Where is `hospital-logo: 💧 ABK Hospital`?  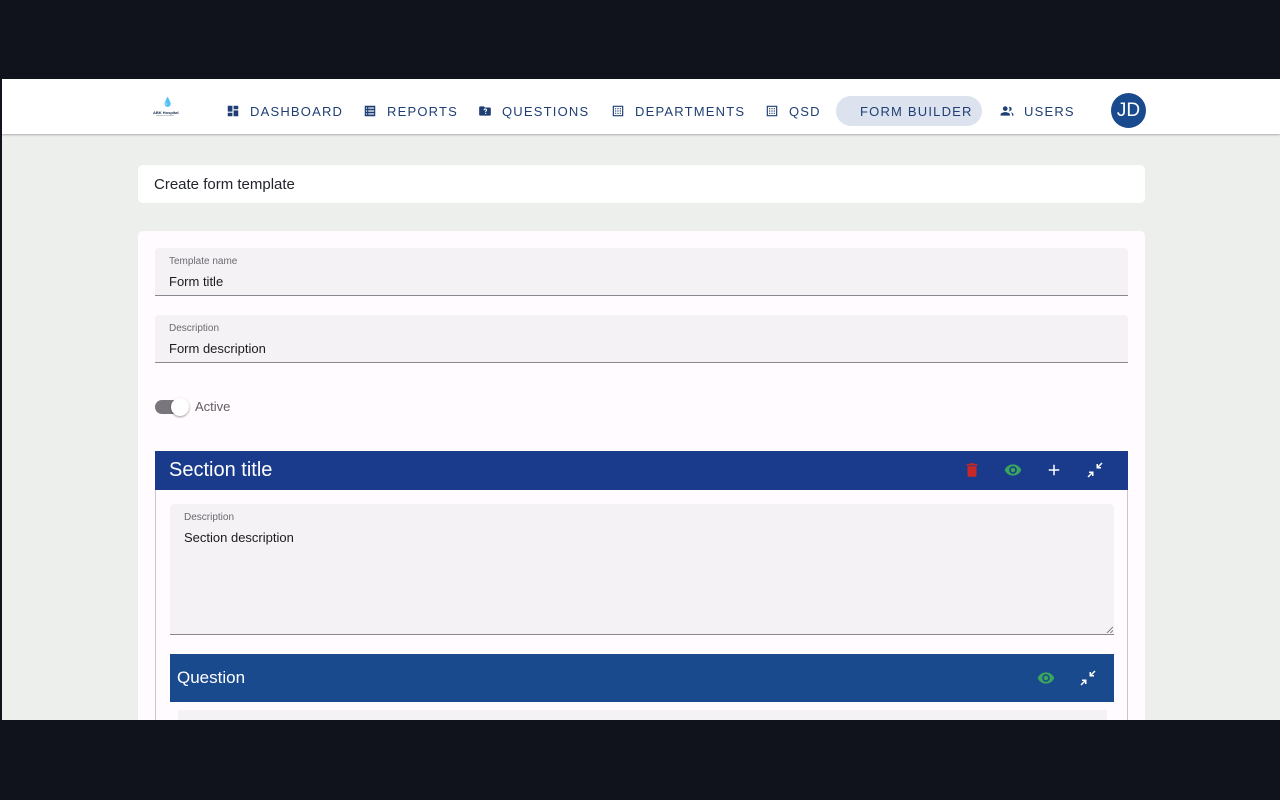
hospital-logo: 💧 ABK Hospital is located at coordinates (166, 108).